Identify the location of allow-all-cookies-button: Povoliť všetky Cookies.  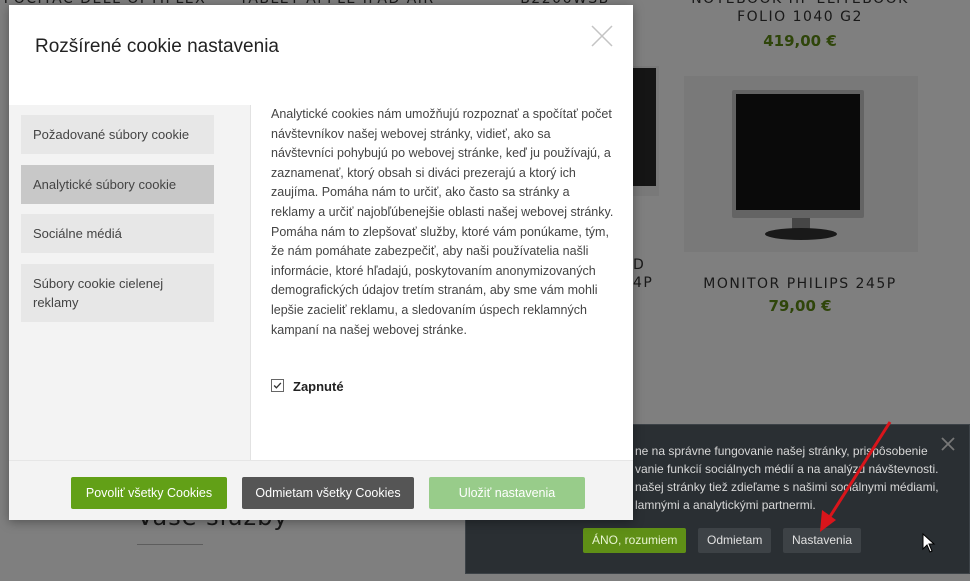
(149, 493).